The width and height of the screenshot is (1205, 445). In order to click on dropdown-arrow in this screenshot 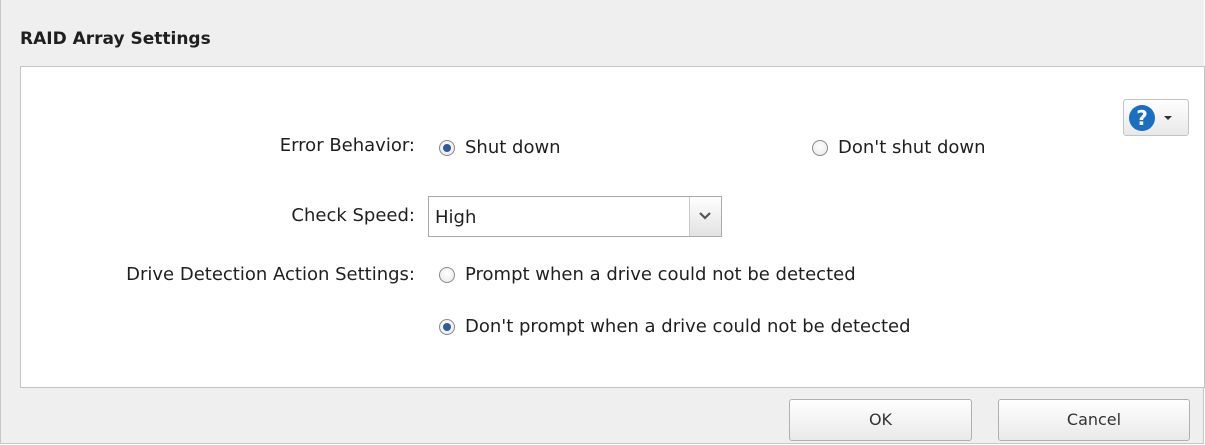, I will do `click(705, 216)`.